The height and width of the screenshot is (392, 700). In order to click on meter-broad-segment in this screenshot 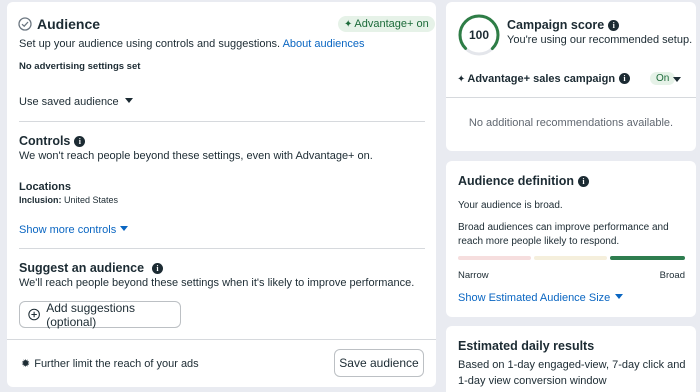, I will do `click(647, 258)`.